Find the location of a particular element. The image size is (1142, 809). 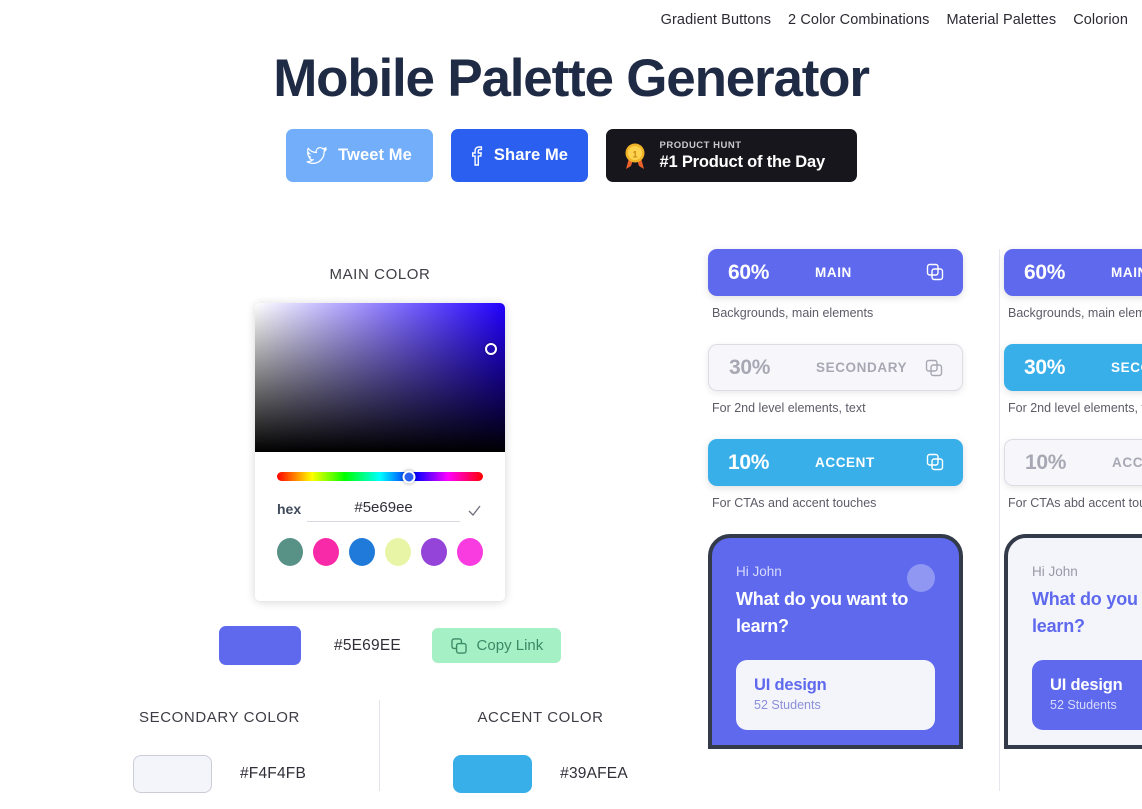

palette-b-card-accent: 10% ACCENT is located at coordinates (1073, 462).